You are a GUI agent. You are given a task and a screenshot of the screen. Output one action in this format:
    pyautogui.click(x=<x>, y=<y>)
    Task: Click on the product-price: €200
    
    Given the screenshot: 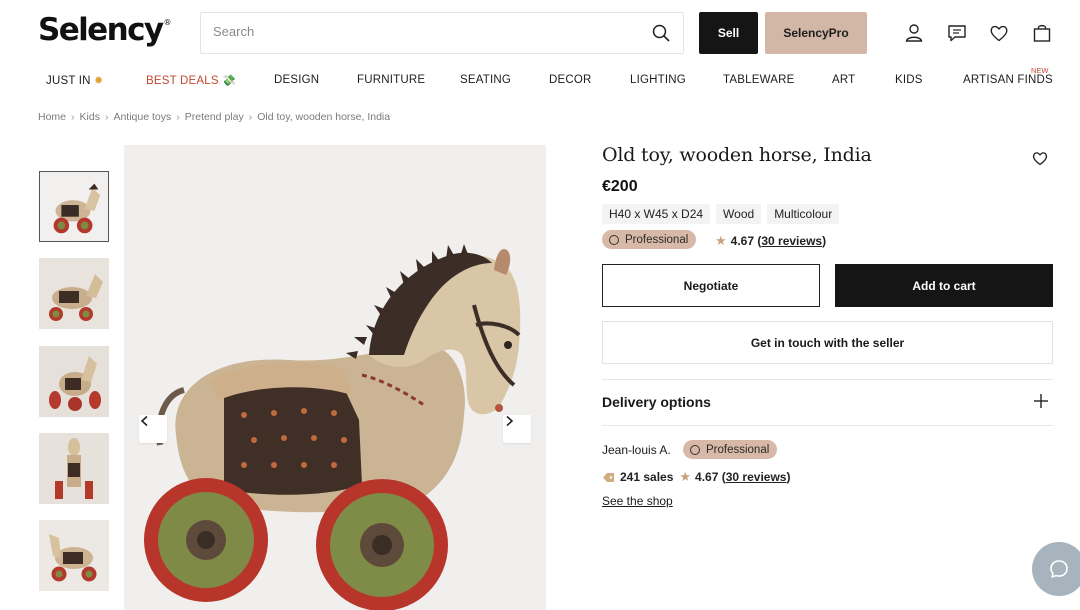 What is the action you would take?
    pyautogui.click(x=620, y=186)
    